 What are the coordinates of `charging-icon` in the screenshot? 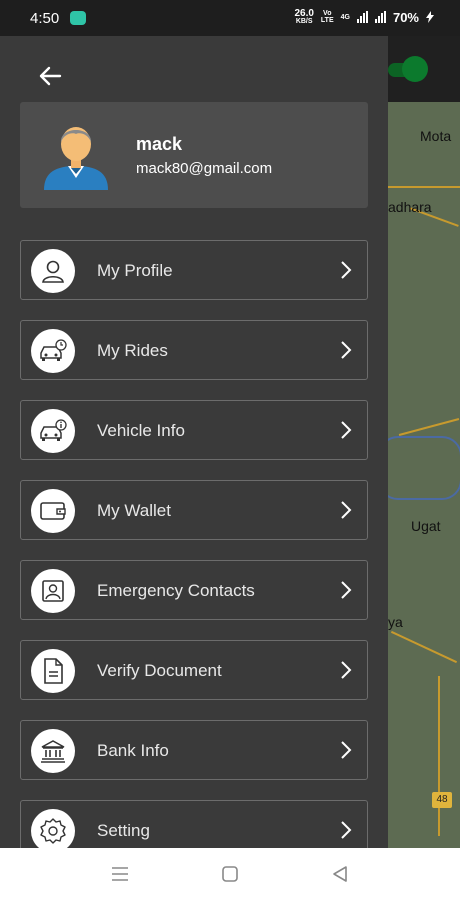 It's located at (430, 17).